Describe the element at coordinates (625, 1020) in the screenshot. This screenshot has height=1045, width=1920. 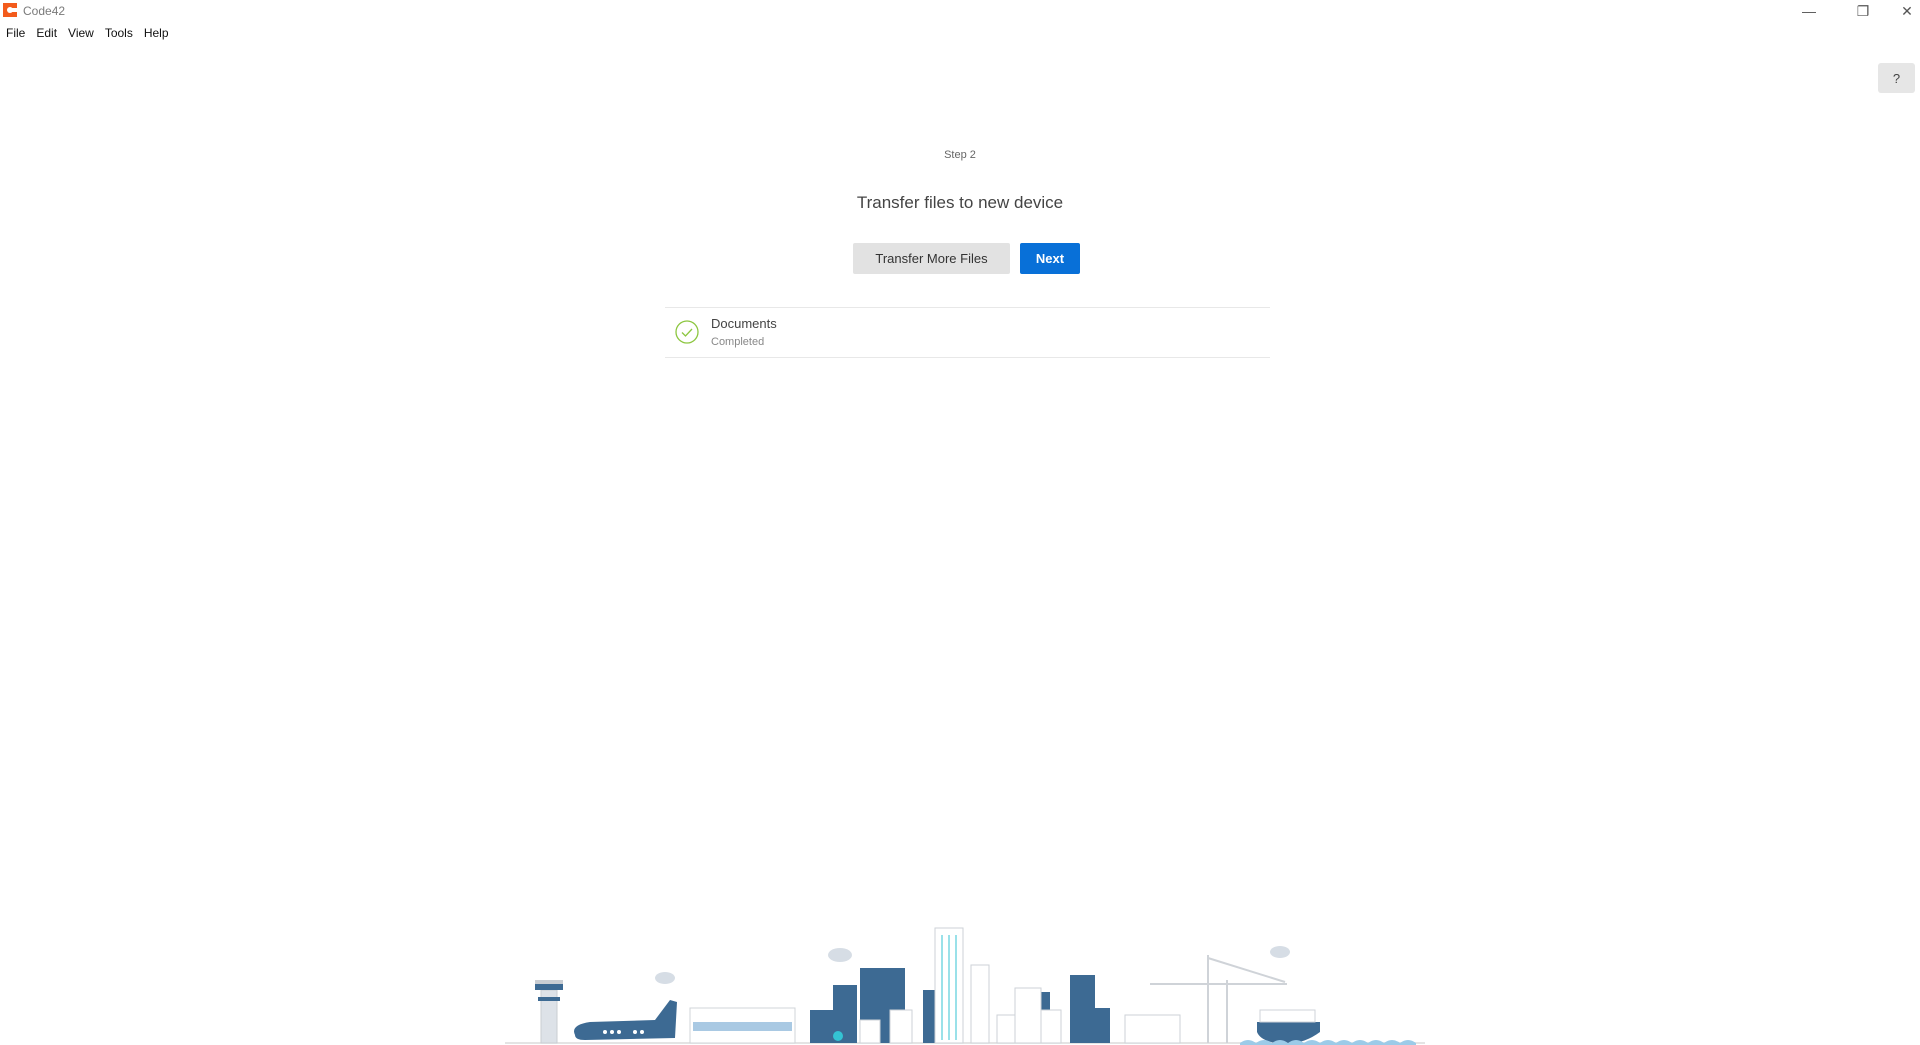
I see `airplane` at that location.